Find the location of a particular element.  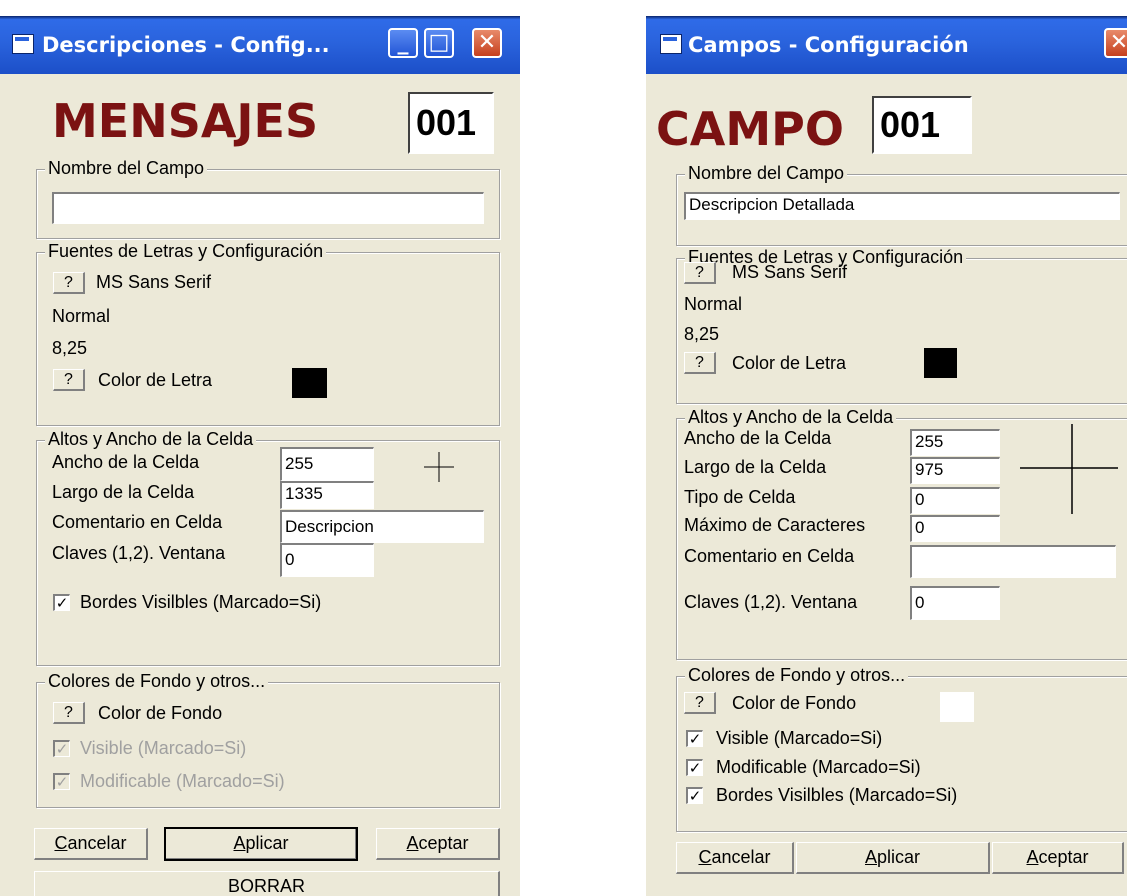

right-font-size: 8,25 is located at coordinates (702, 334).